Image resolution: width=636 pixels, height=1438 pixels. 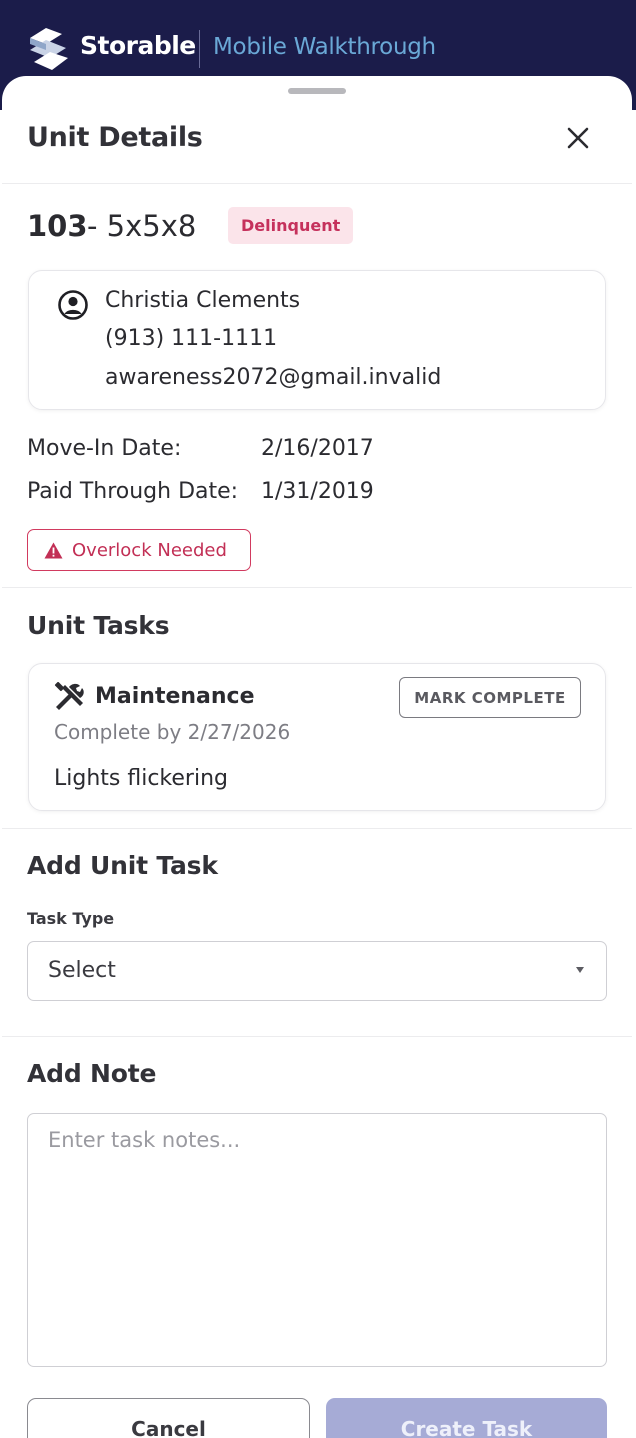 I want to click on brand-divider, so click(x=199, y=49).